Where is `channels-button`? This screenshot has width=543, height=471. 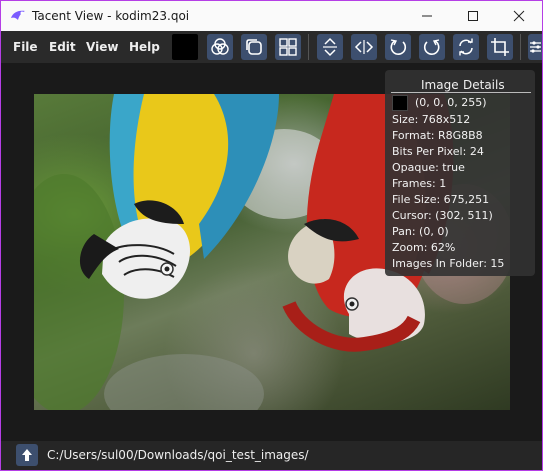
channels-button is located at coordinates (220, 47).